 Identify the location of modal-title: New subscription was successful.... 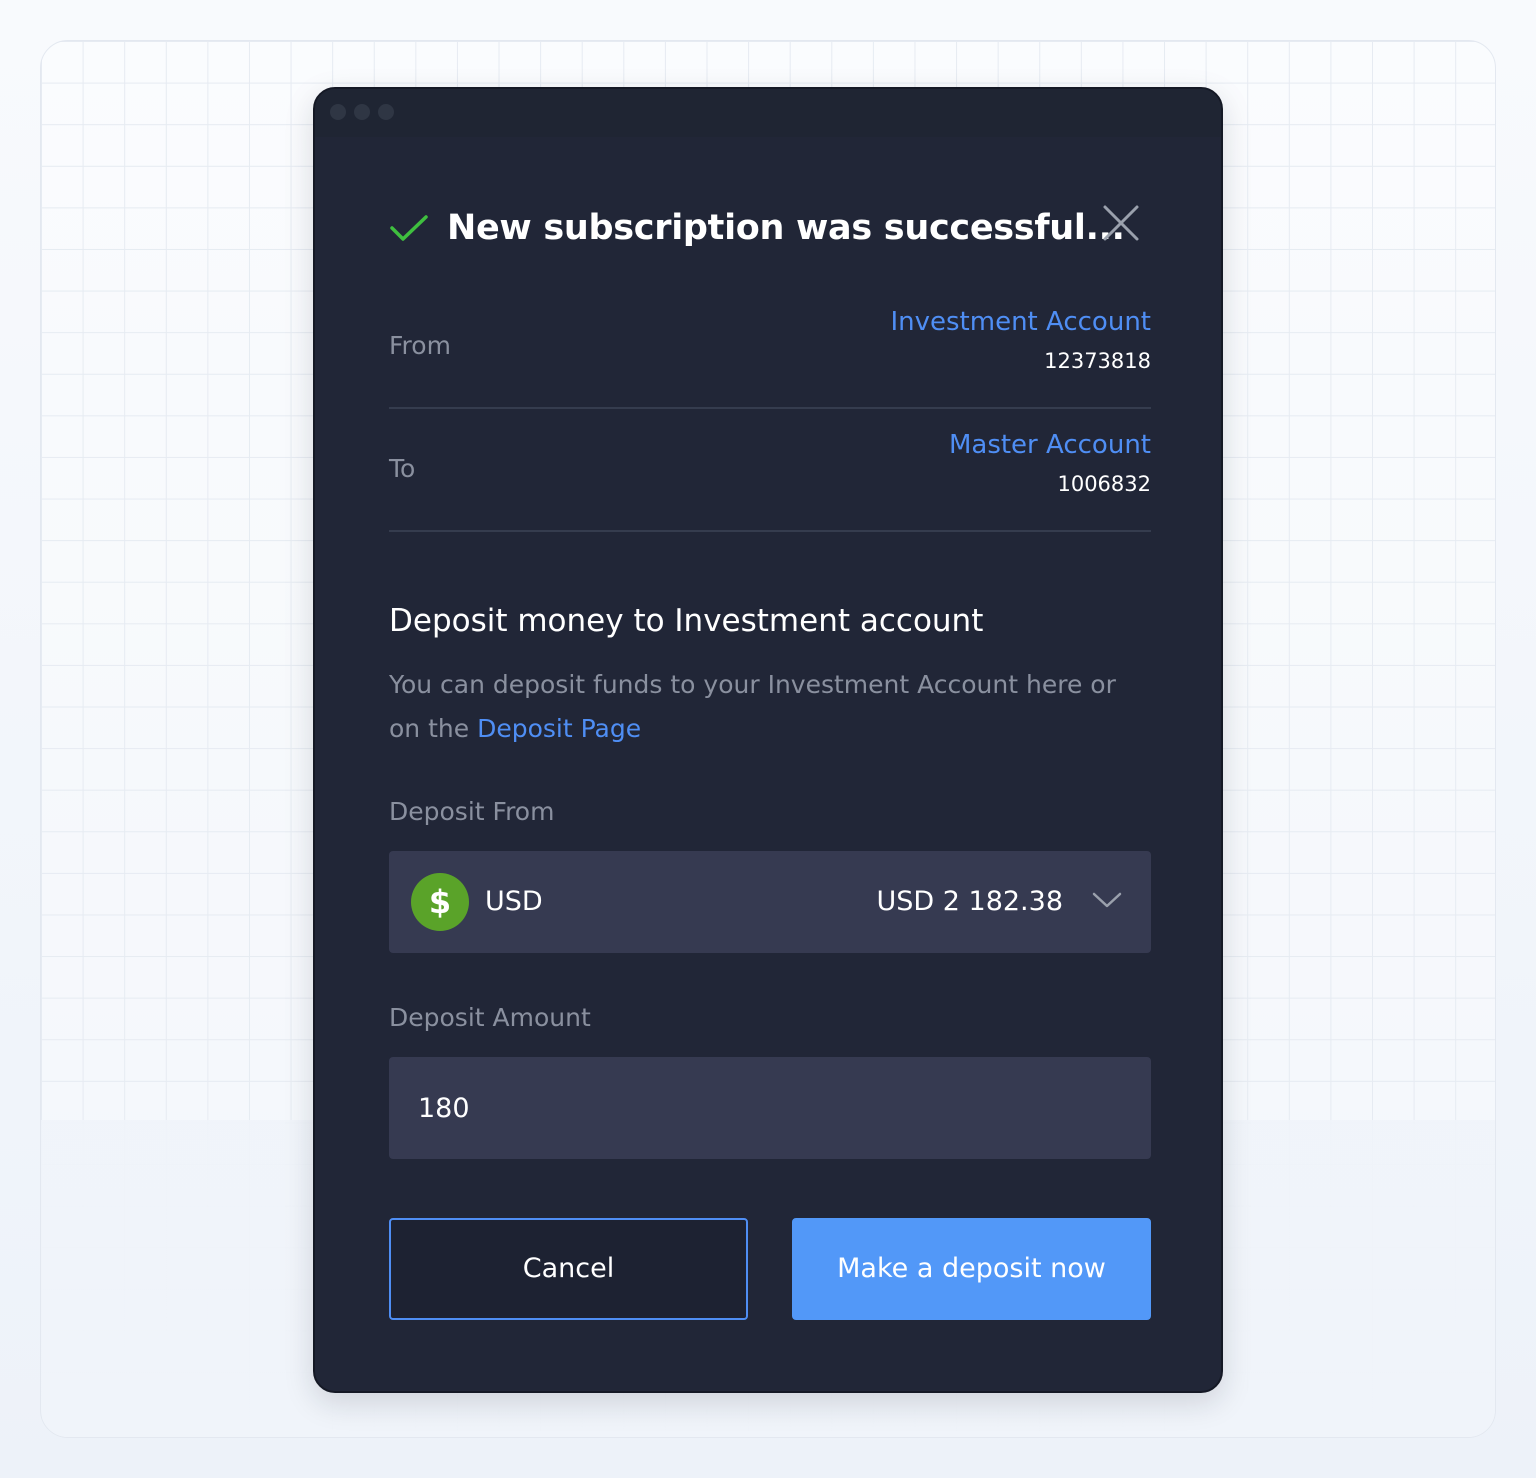
(786, 228).